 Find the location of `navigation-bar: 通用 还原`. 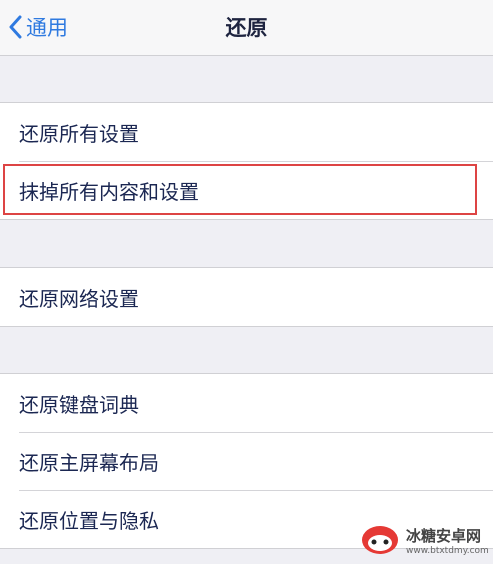

navigation-bar: 通用 还原 is located at coordinates (246, 28).